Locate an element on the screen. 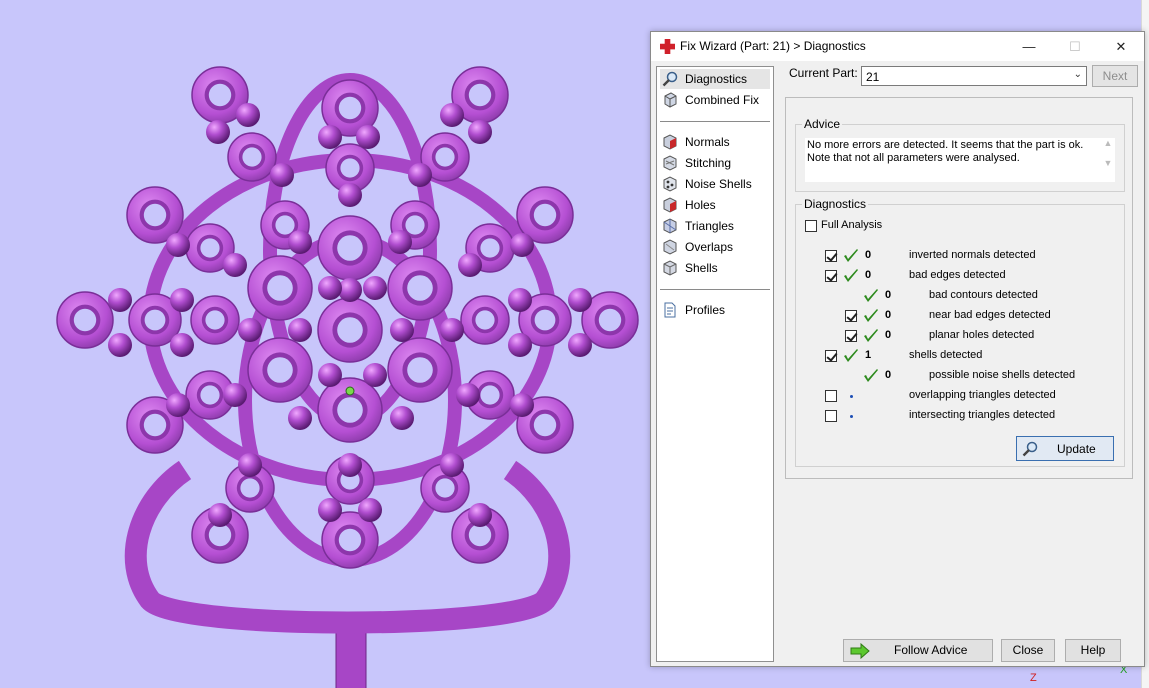  axis-z-label: Z is located at coordinates (1033, 678).